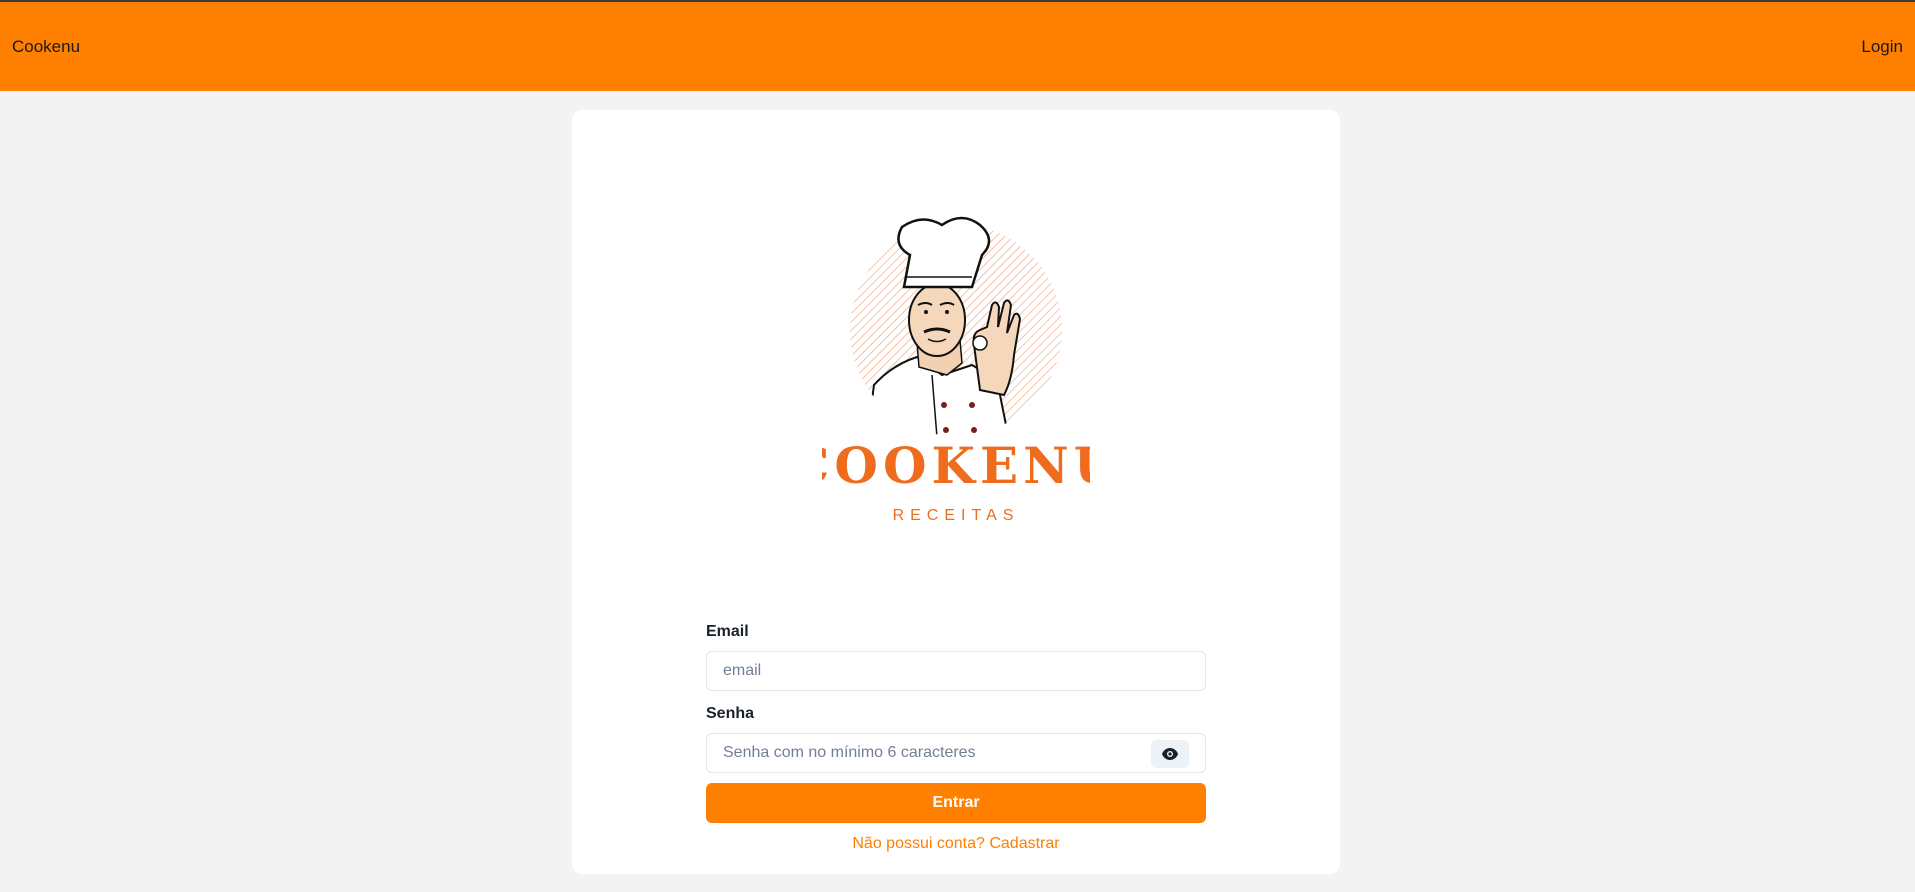  Describe the element at coordinates (46, 47) in the screenshot. I see `brand-link: Cookenu` at that location.